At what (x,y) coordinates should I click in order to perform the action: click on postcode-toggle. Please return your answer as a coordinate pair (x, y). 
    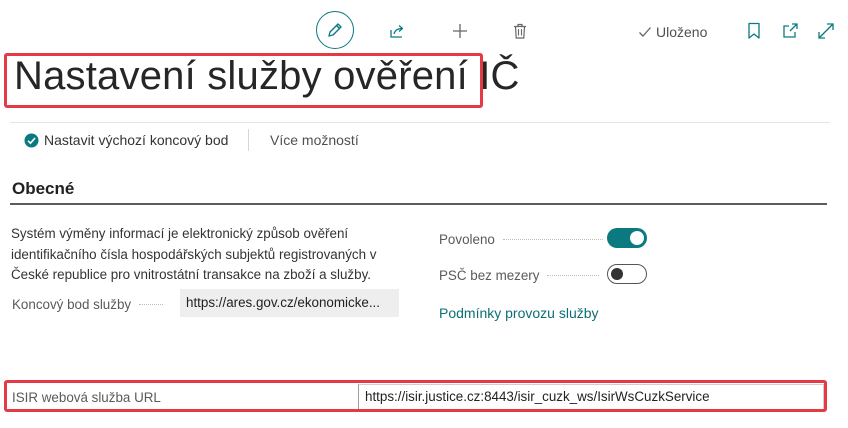
    Looking at the image, I should click on (627, 274).